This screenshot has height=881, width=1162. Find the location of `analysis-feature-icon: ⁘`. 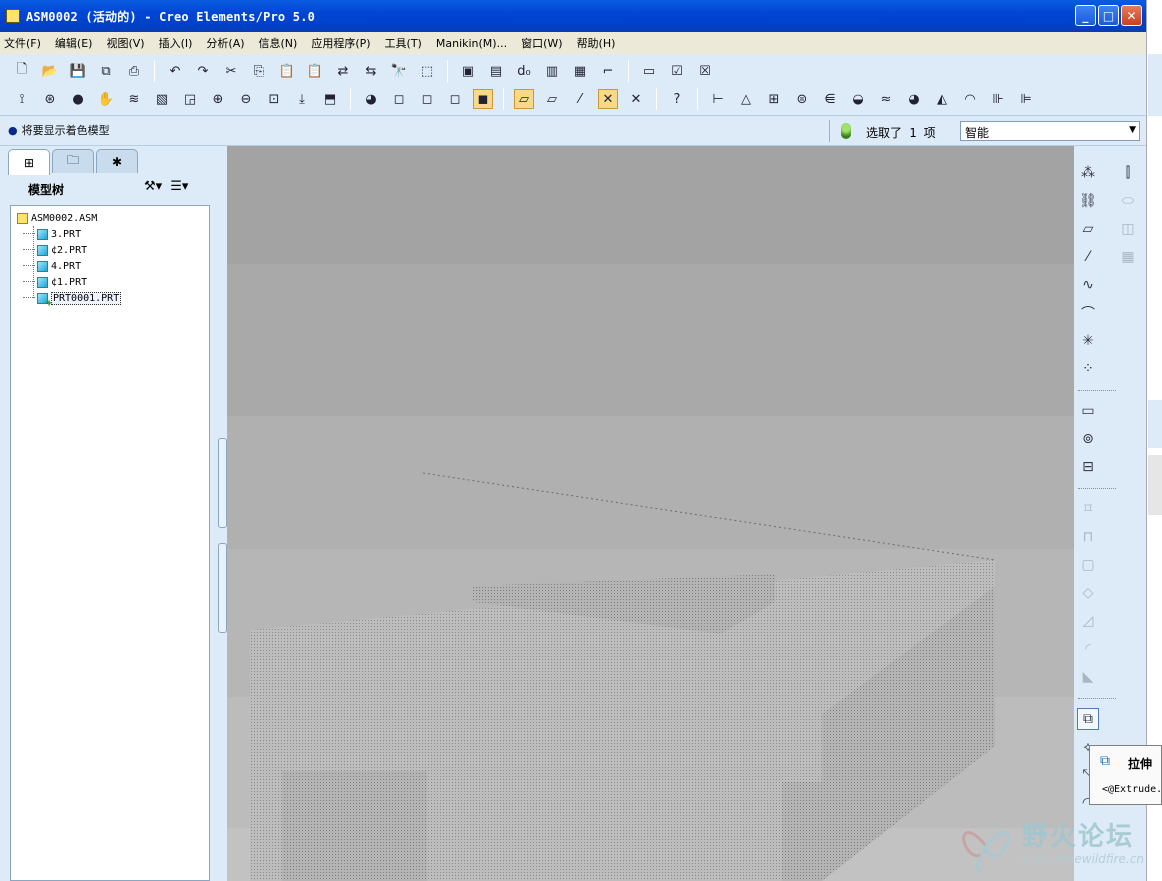

analysis-feature-icon: ⁘ is located at coordinates (1088, 369).